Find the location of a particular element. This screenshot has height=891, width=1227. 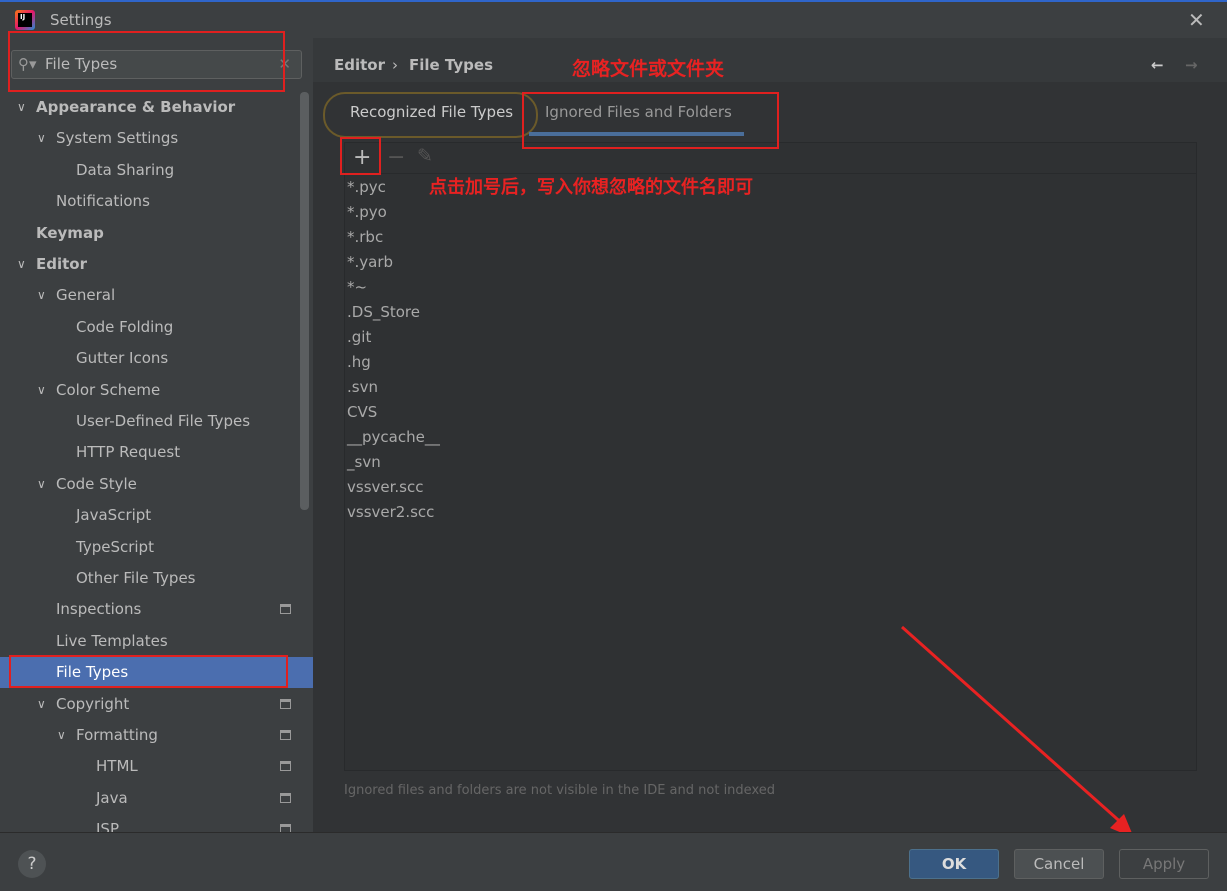

dialog-footer: ? OK Cancel Apply is located at coordinates (613, 861).